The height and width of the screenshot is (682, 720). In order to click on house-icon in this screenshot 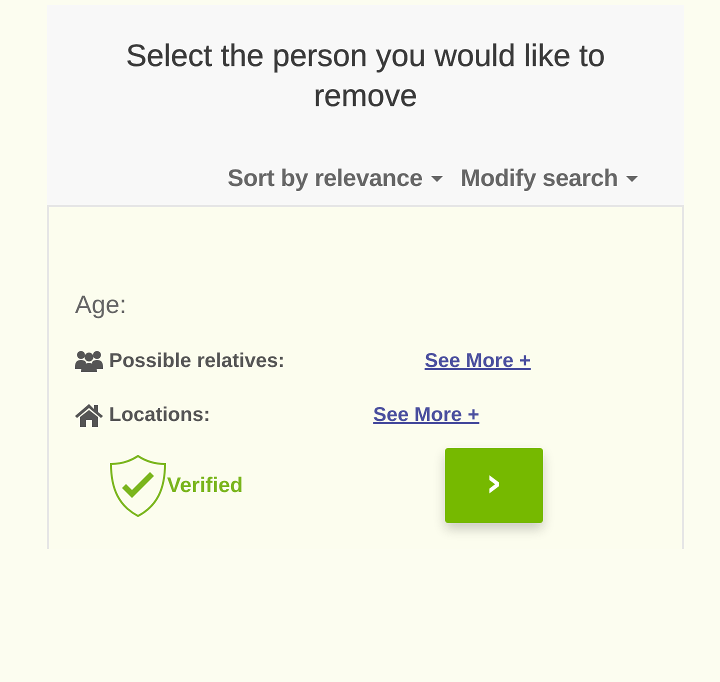, I will do `click(89, 415)`.